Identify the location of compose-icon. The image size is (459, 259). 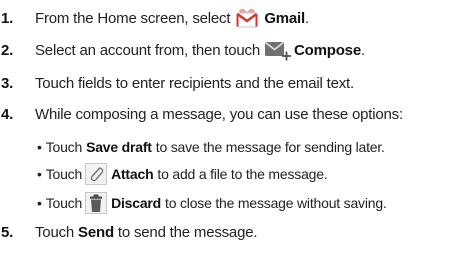
(278, 50).